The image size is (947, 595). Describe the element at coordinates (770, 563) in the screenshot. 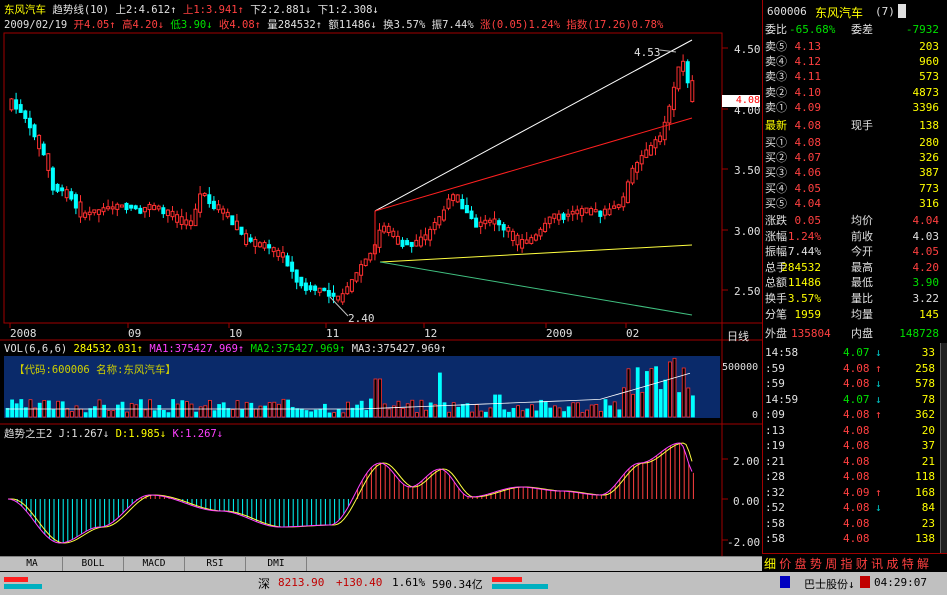

I see `side-tab: 细` at that location.